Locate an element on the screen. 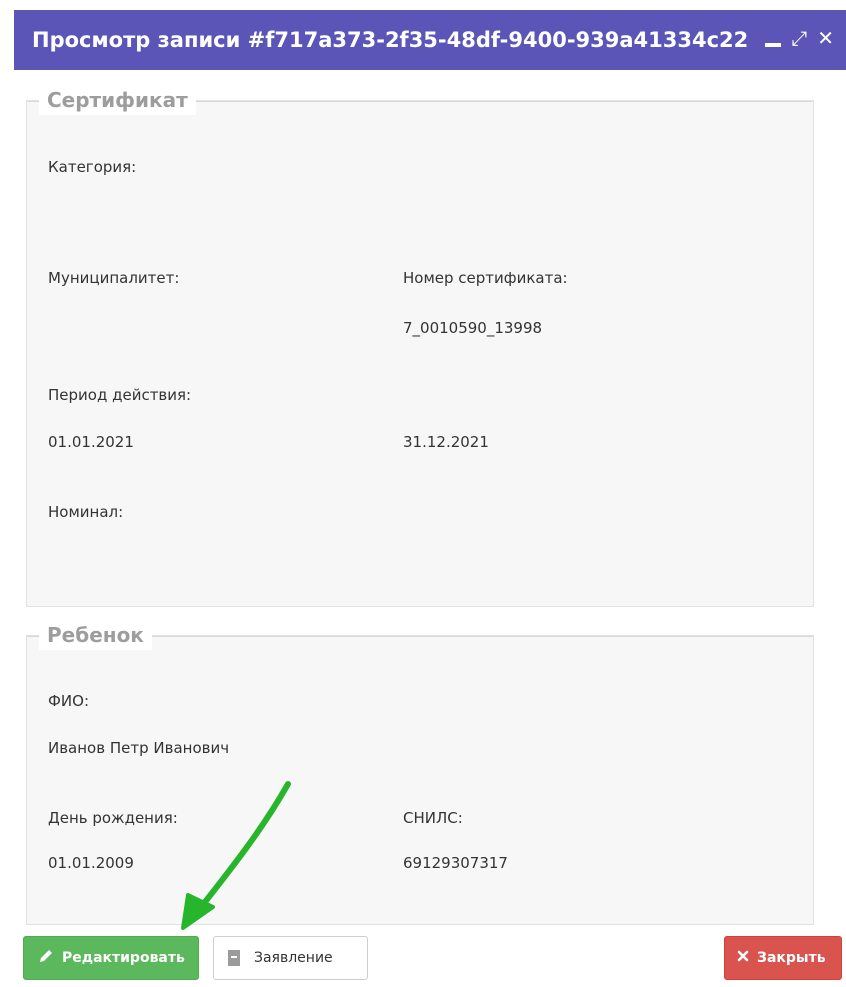  fio-value: Иванов Петр Иванович is located at coordinates (139, 748).